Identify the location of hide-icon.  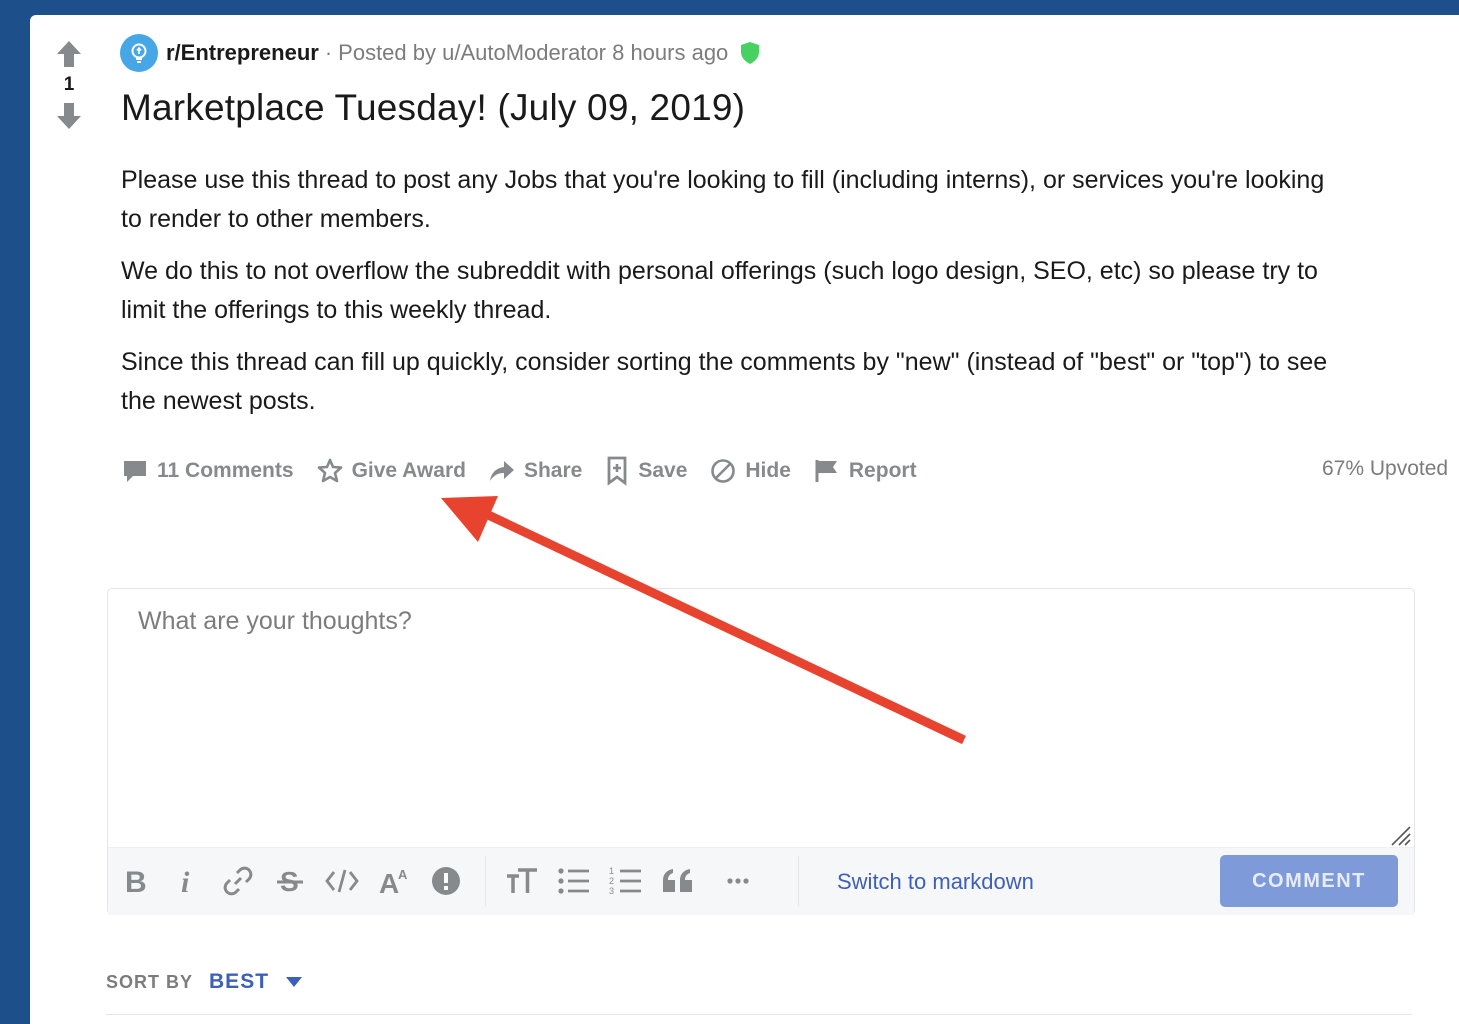
(723, 471).